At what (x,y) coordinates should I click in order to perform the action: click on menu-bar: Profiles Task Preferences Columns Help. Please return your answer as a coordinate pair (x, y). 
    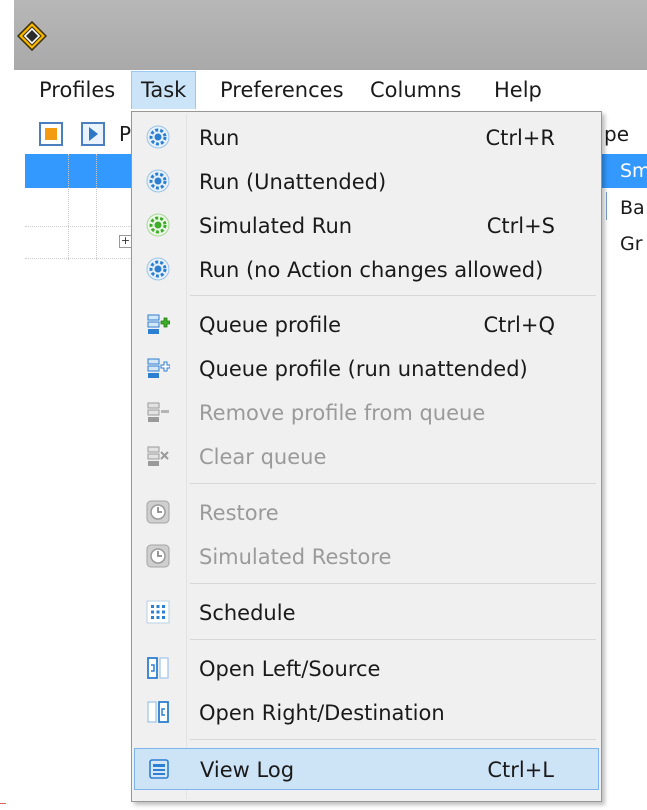
    Looking at the image, I should click on (336, 91).